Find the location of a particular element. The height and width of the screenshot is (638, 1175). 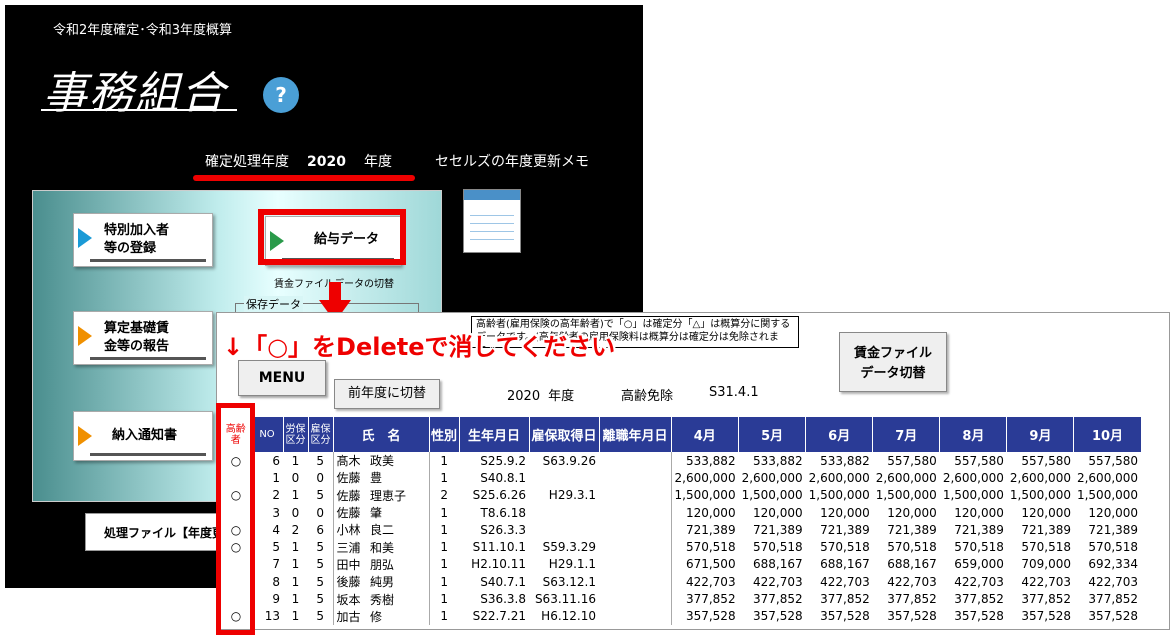

given-name-cell: 秀樹 is located at coordinates (398, 599).